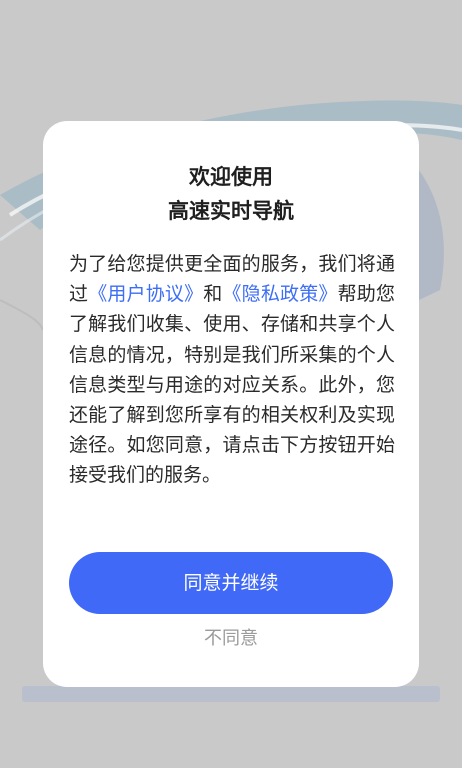 Image resolution: width=462 pixels, height=768 pixels. I want to click on privacy-policy-link: 《隐私政策》, so click(279, 294).